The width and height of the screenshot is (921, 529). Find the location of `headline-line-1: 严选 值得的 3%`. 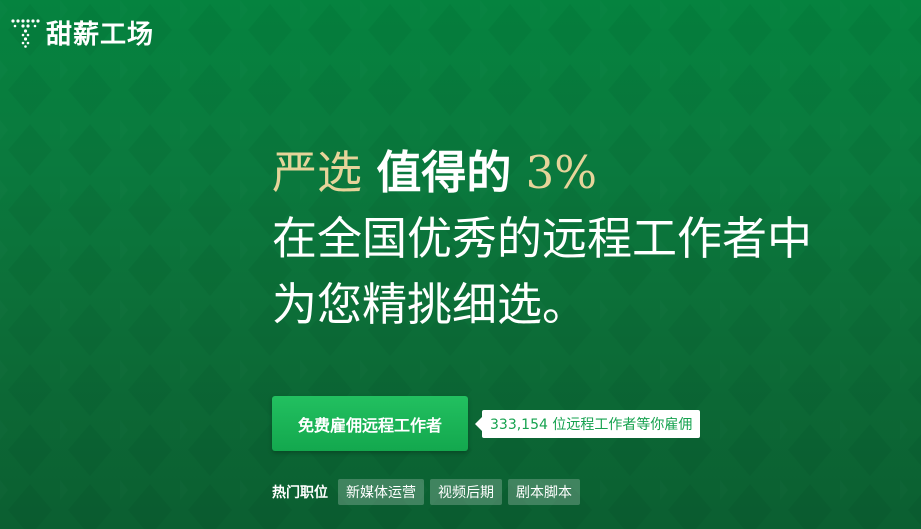

headline-line-1: 严选 值得的 3% is located at coordinates (596, 173).